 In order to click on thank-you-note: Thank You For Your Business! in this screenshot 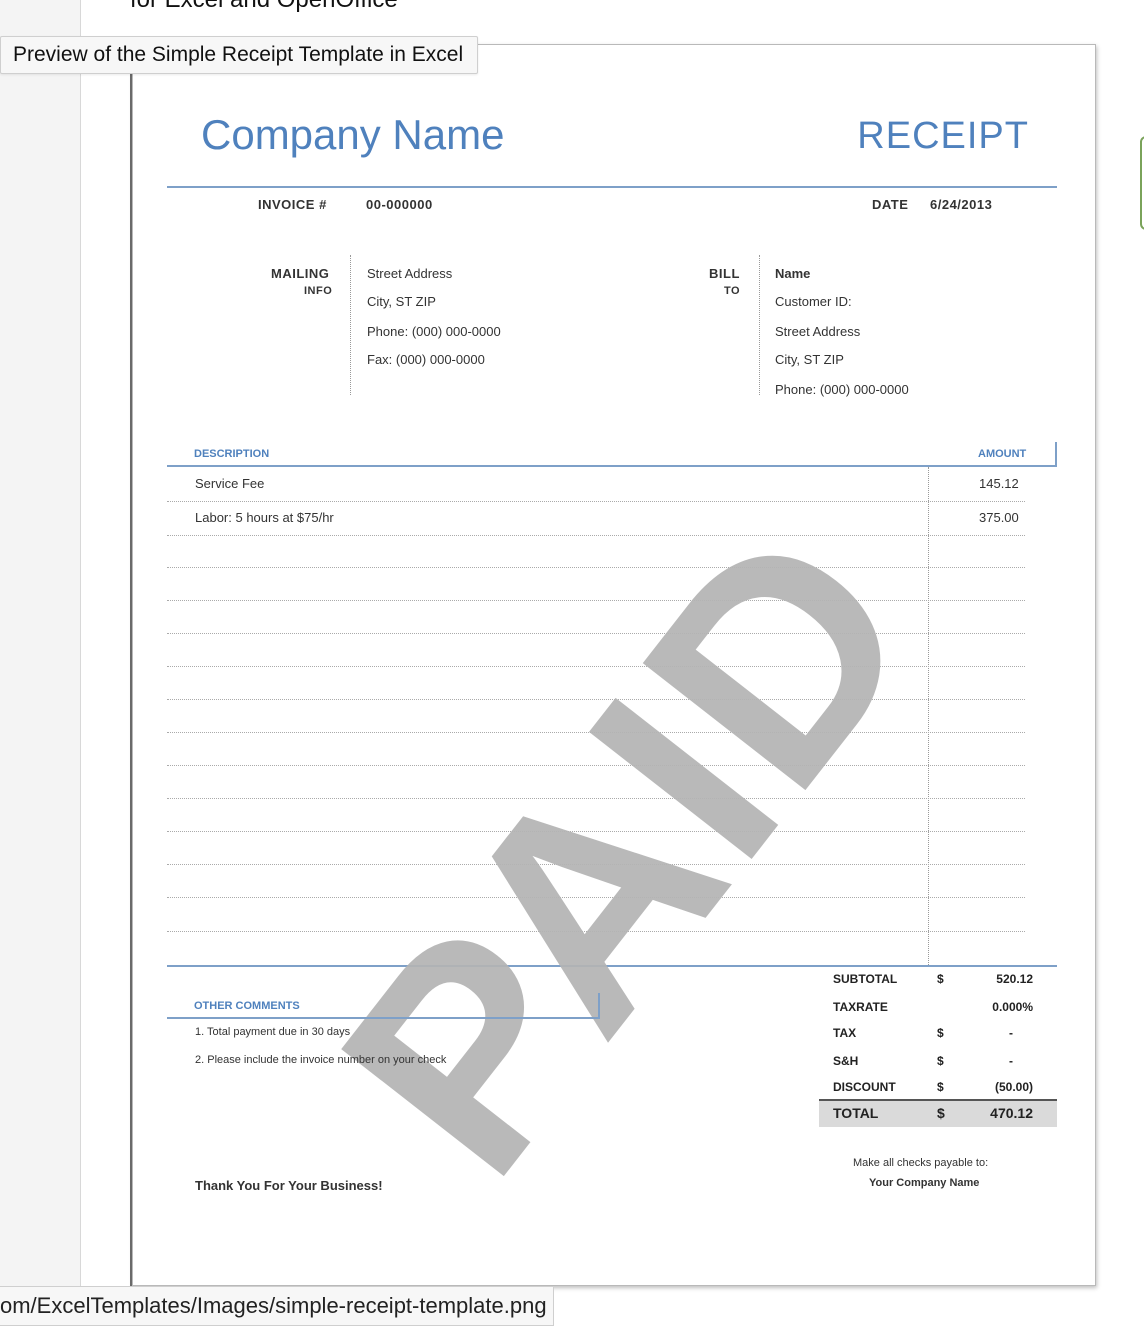, I will do `click(289, 1185)`.